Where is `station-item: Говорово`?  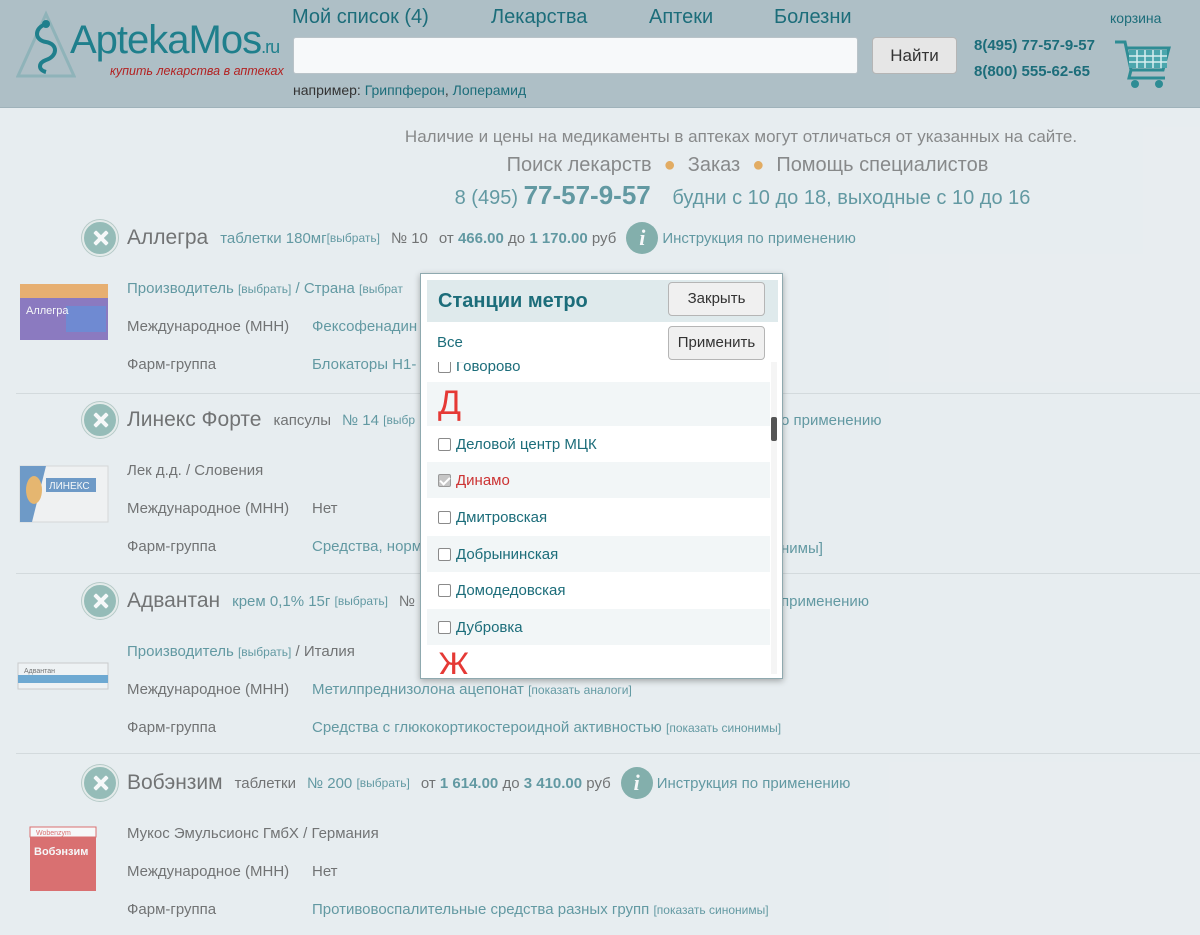
station-item: Говорово is located at coordinates (598, 373).